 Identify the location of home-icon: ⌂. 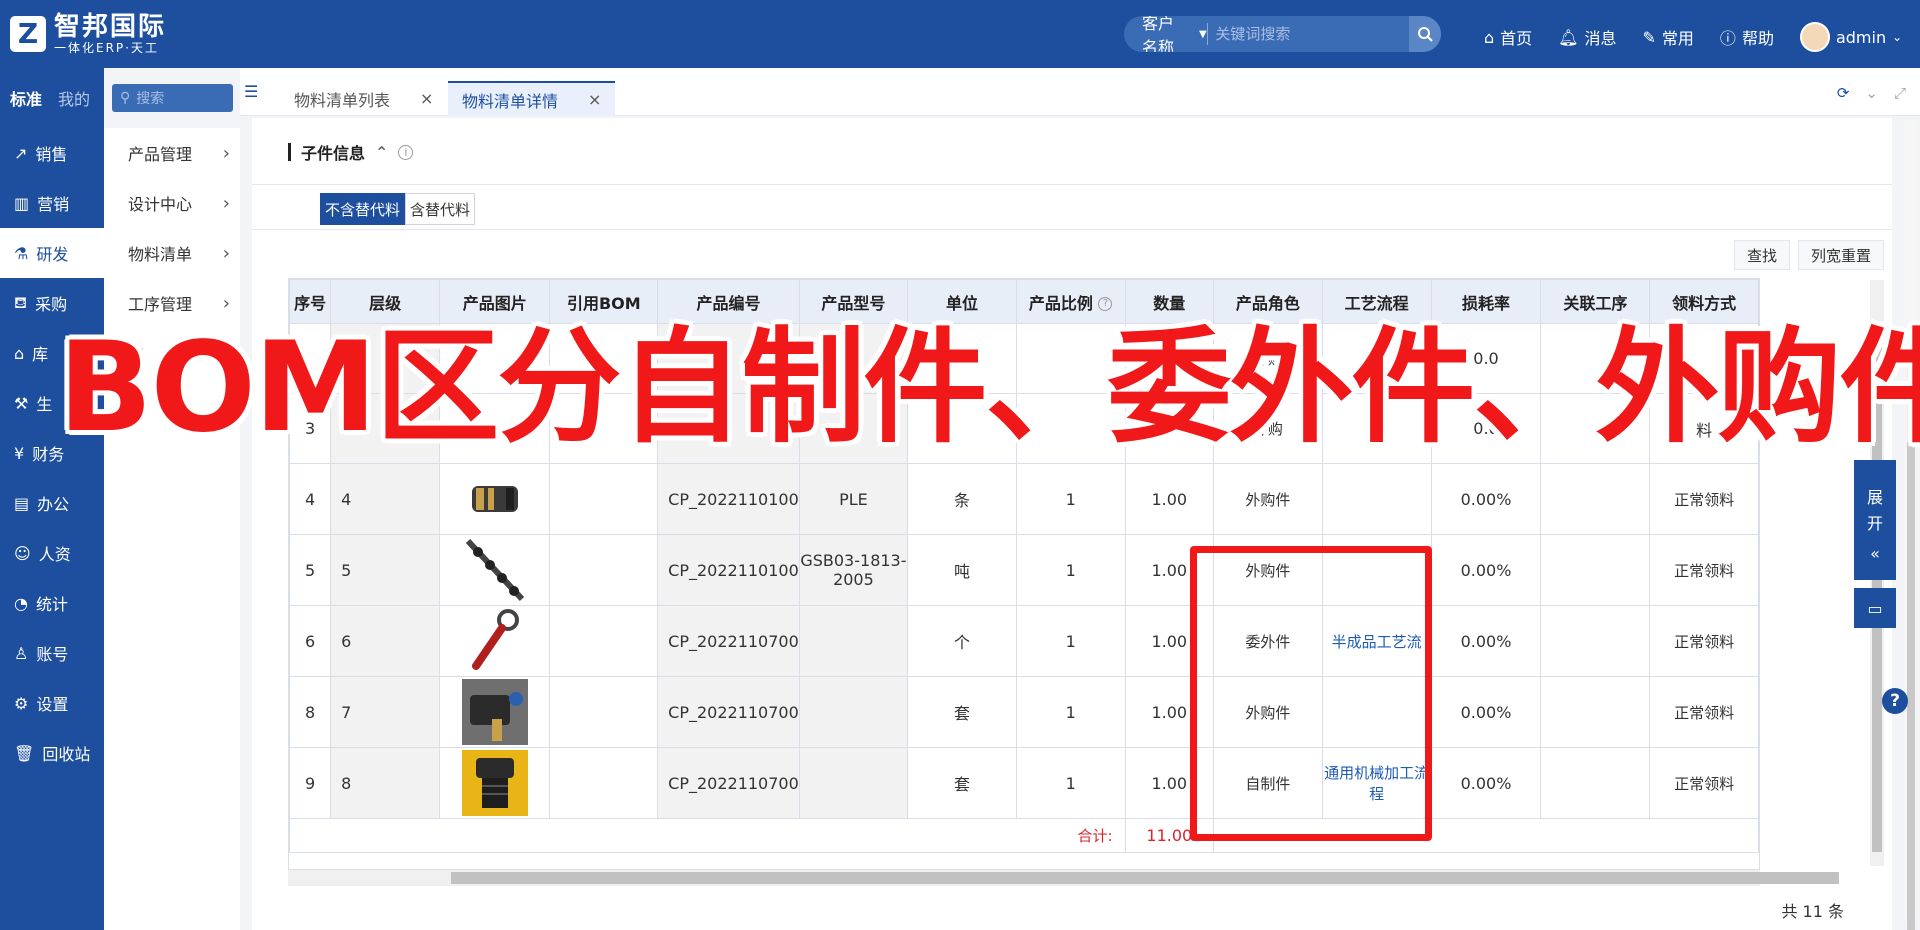
(1489, 37).